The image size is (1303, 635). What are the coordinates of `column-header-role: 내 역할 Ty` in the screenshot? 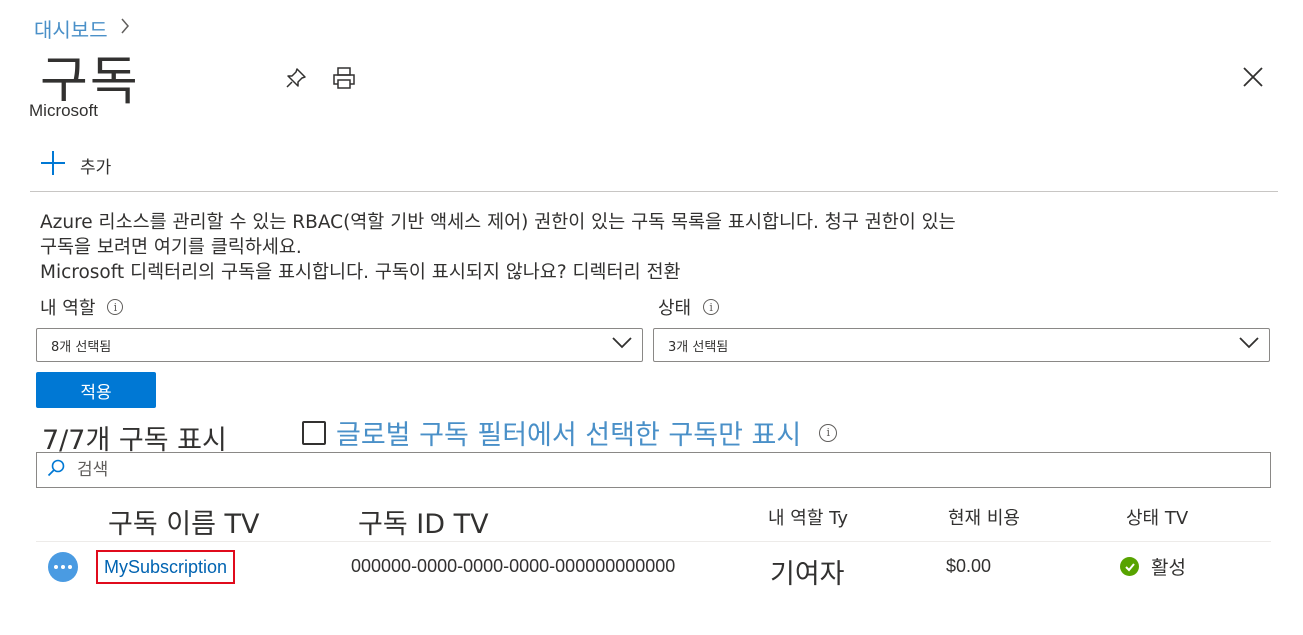 It's located at (808, 517).